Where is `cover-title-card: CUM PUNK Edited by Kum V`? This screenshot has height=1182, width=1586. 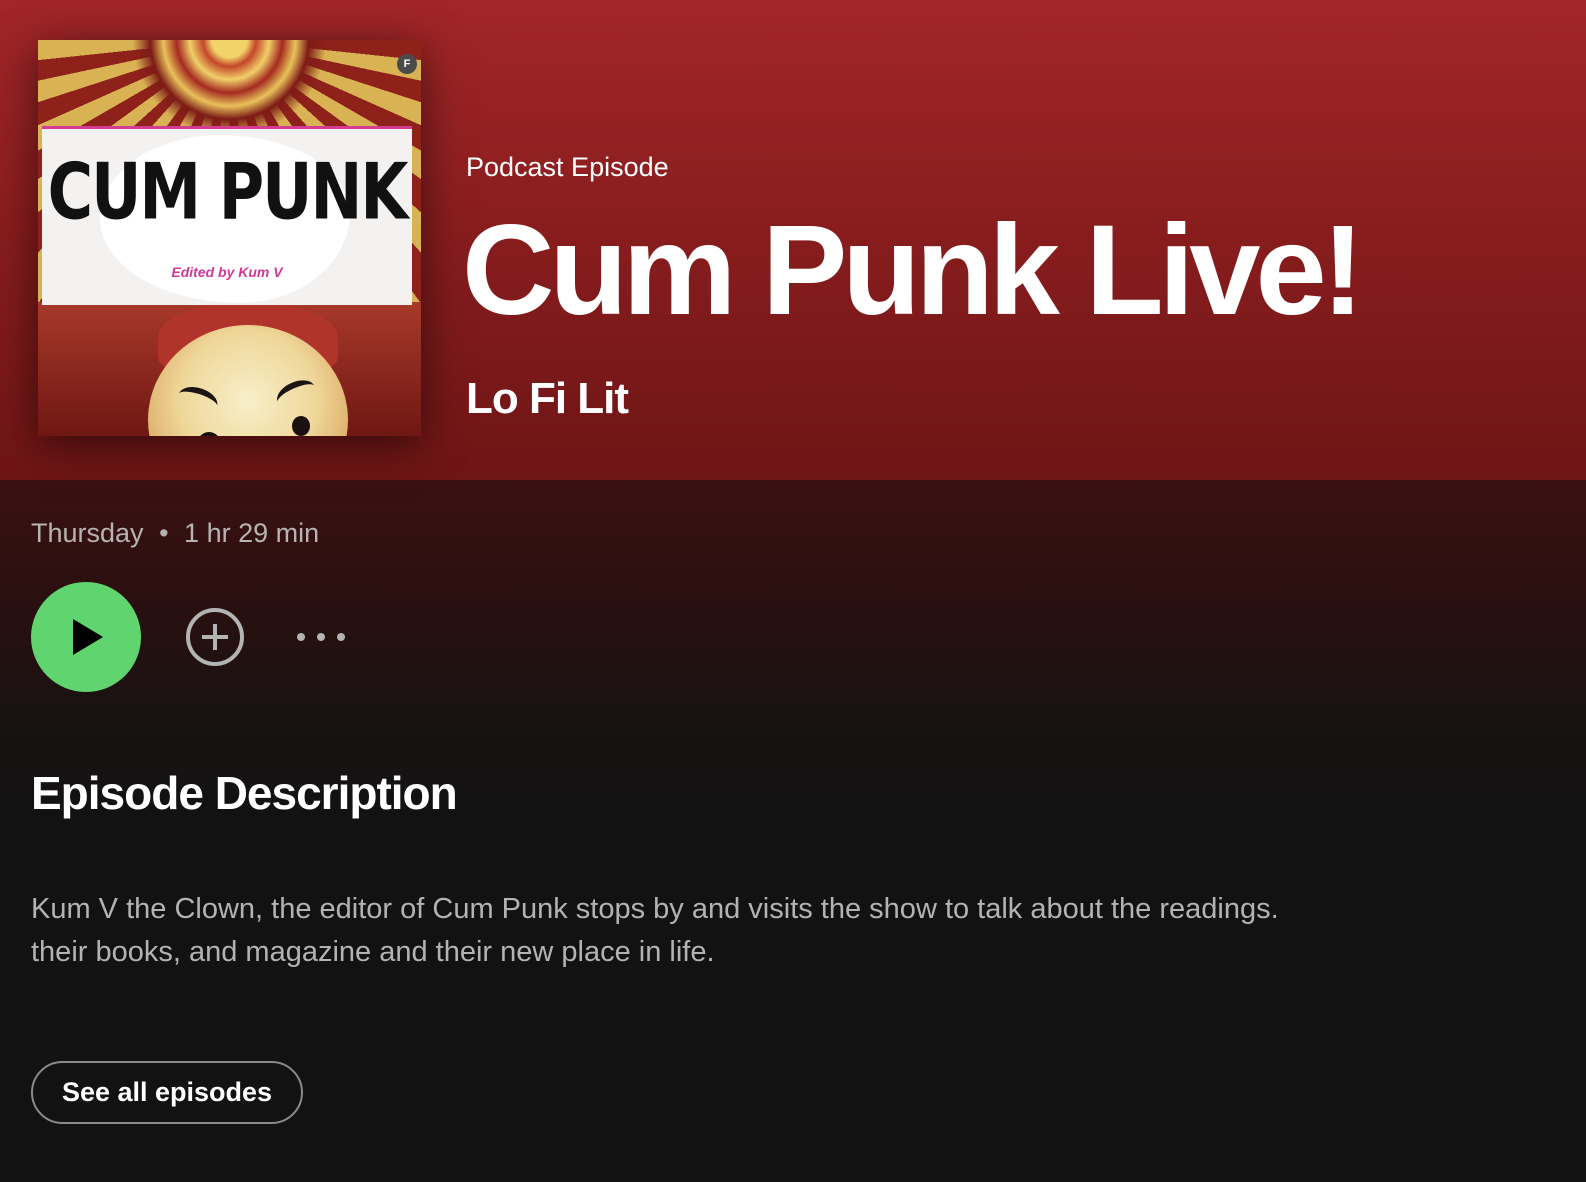 cover-title-card: CUM PUNK Edited by Kum V is located at coordinates (227, 215).